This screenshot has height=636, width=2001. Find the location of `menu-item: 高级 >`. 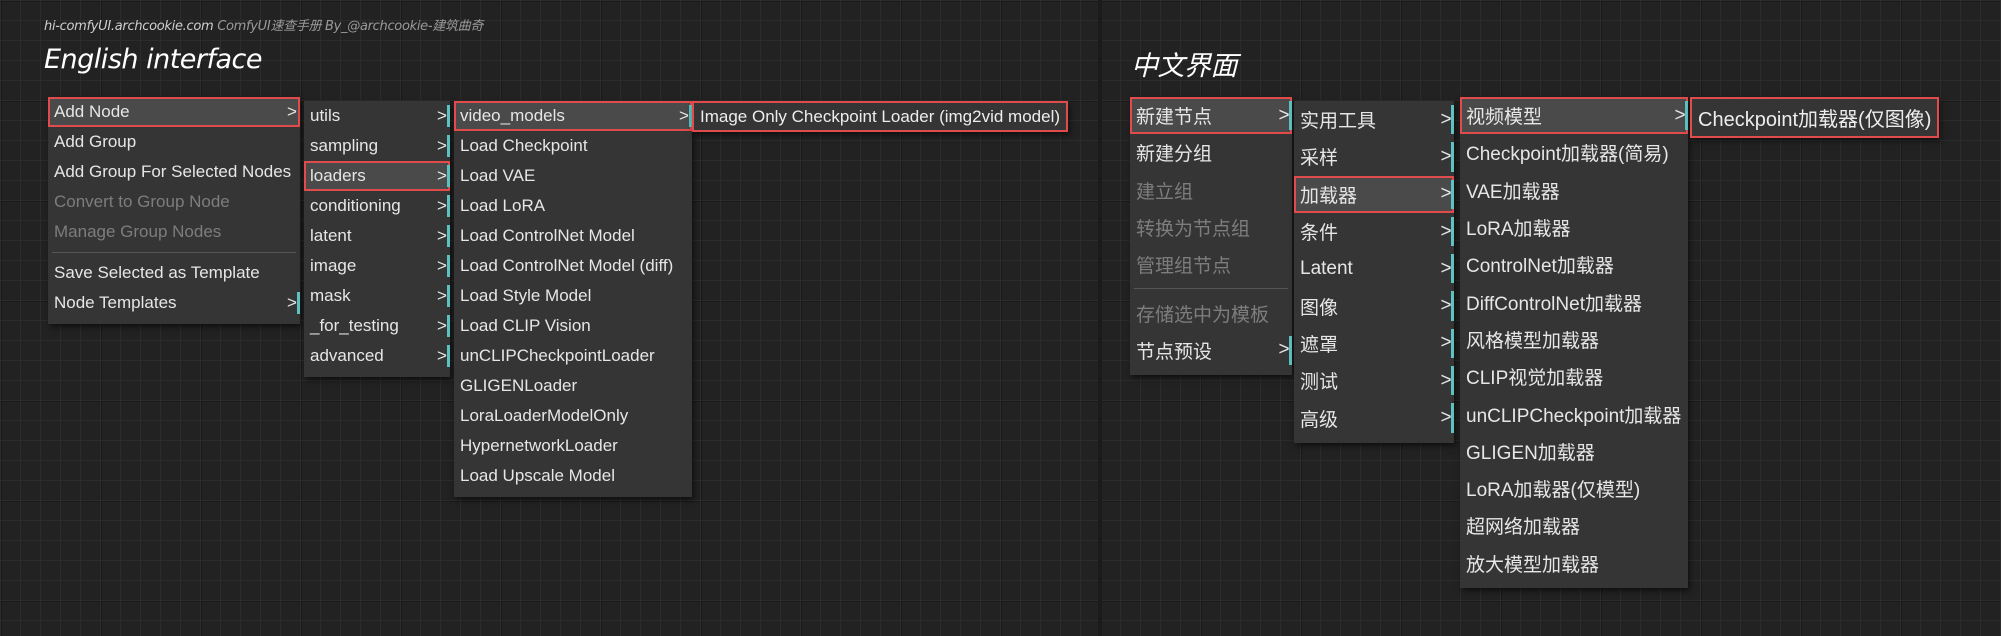

menu-item: 高级 > is located at coordinates (1374, 417).